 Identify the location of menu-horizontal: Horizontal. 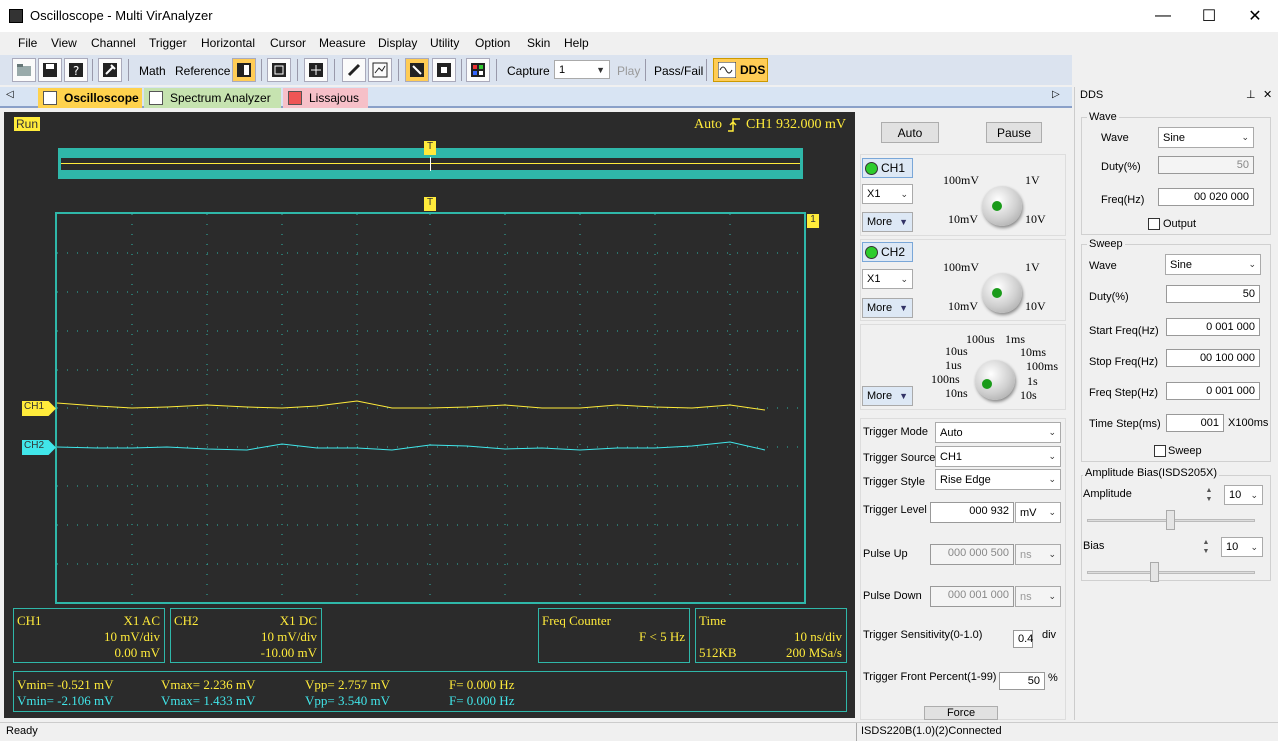
(228, 43).